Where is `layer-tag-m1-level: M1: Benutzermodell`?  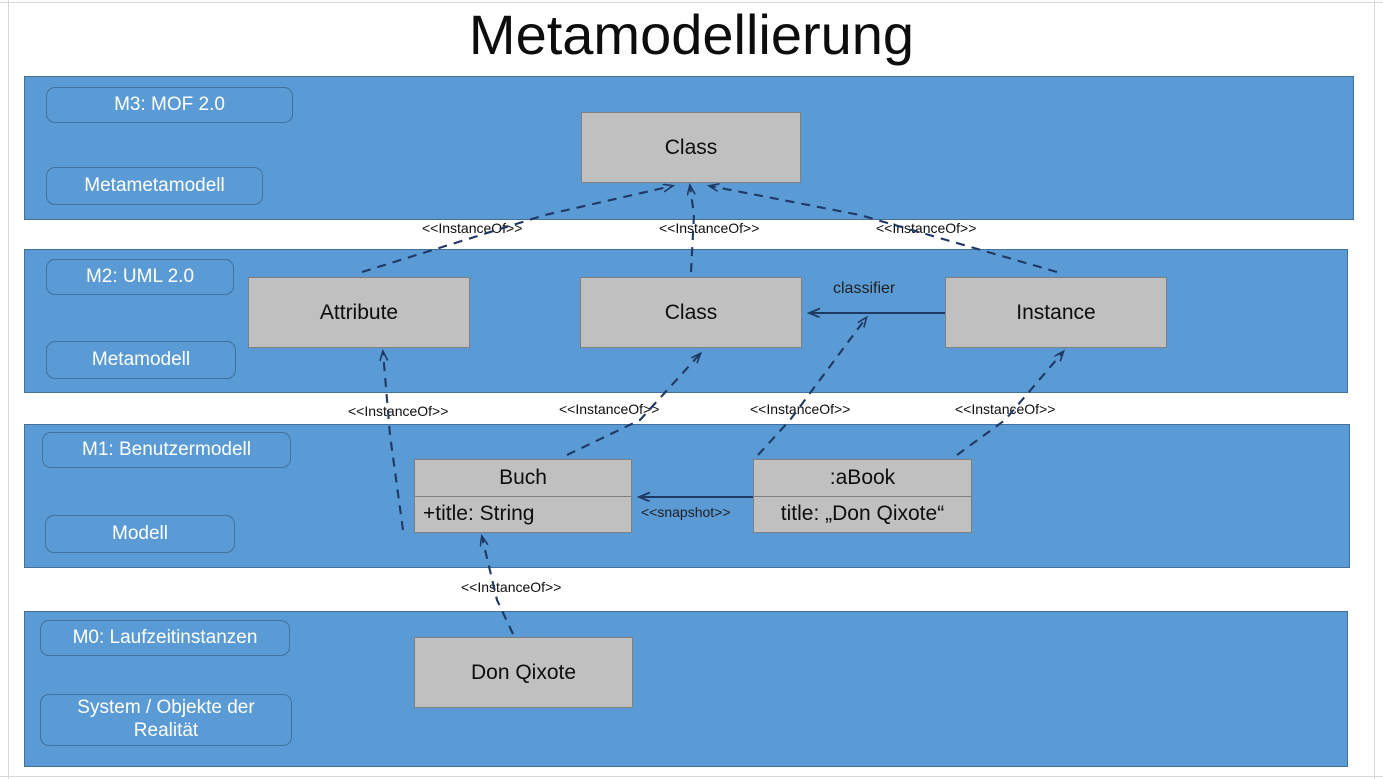 layer-tag-m1-level: M1: Benutzermodell is located at coordinates (166, 450).